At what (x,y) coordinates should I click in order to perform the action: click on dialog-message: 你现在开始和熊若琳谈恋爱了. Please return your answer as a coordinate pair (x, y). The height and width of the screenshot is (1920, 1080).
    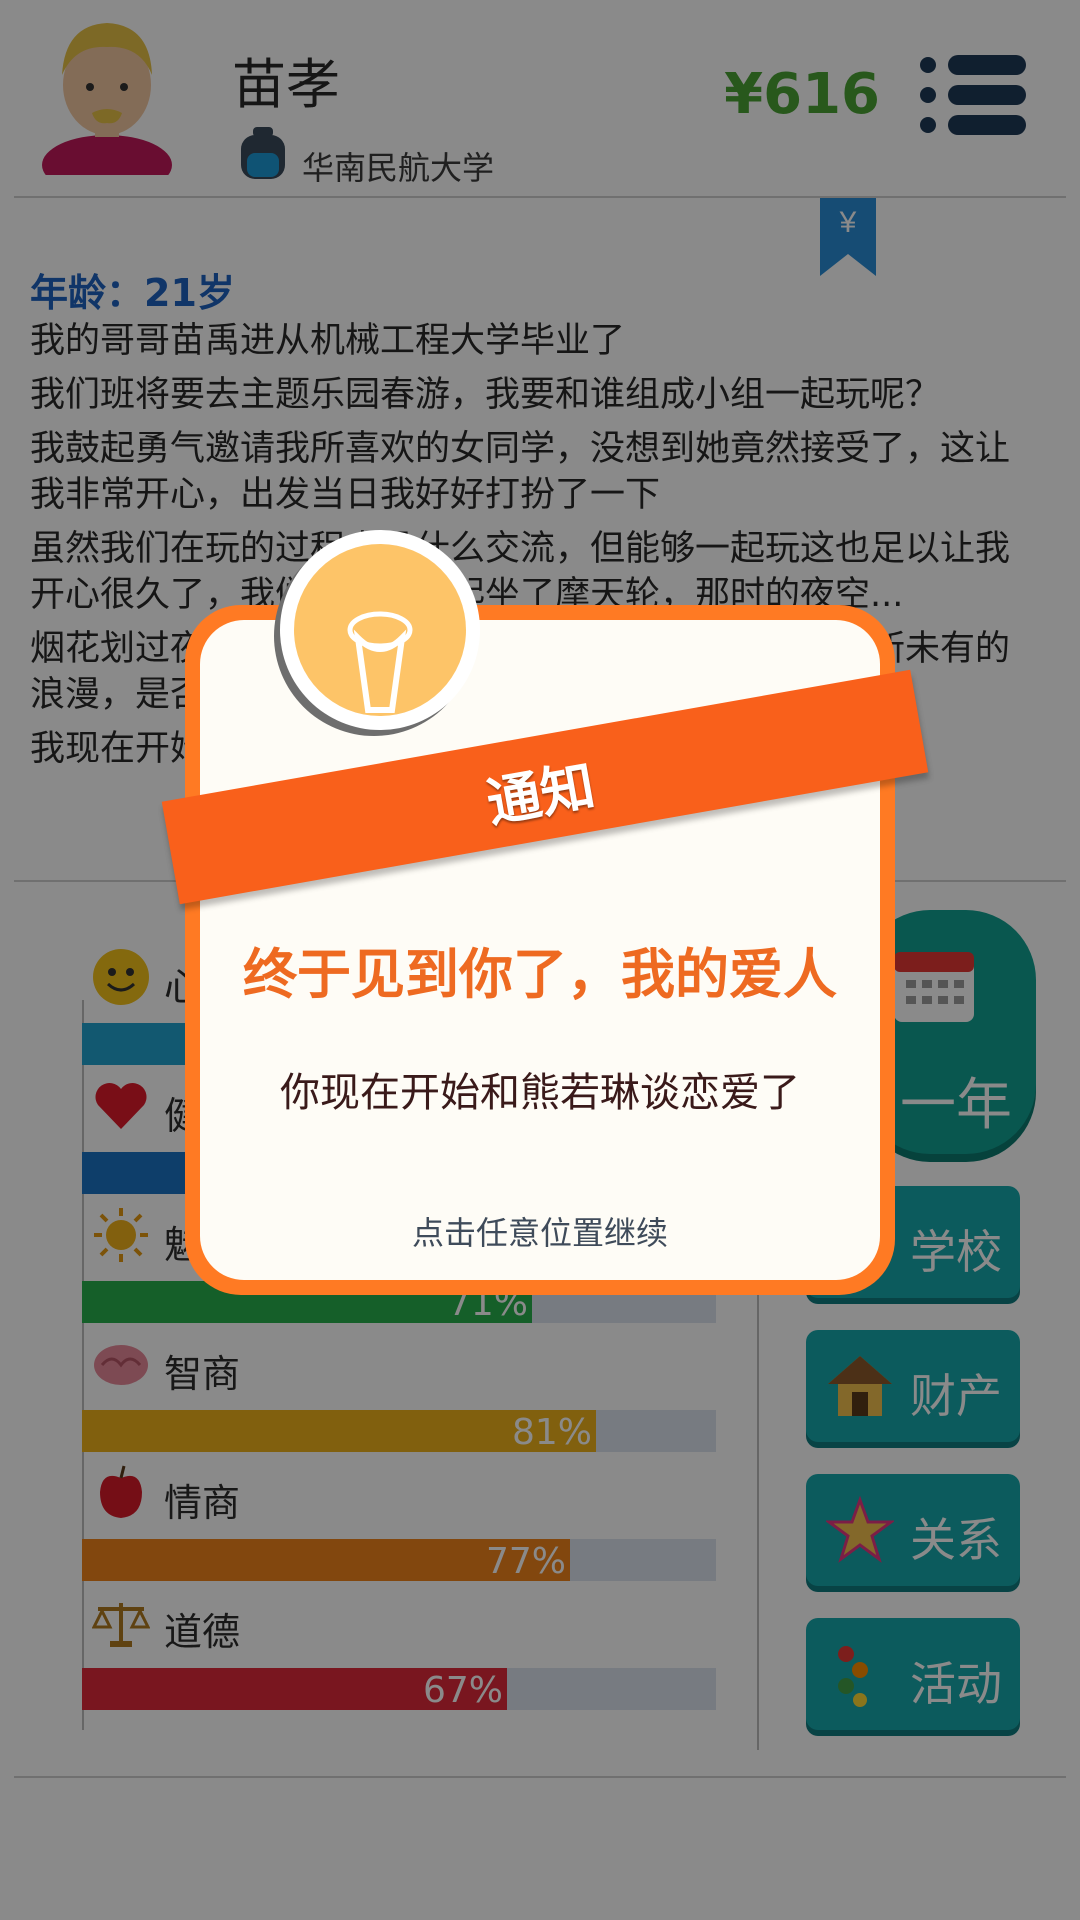
    Looking at the image, I should click on (540, 1093).